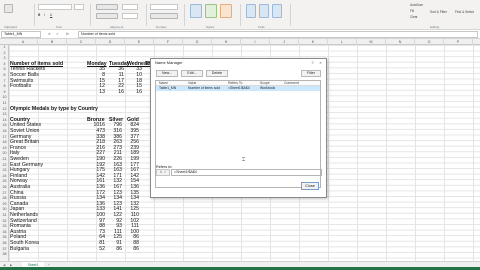 This screenshot has width=480, height=270. Describe the element at coordinates (130, 16) in the screenshot. I see `merge-center-button` at that location.